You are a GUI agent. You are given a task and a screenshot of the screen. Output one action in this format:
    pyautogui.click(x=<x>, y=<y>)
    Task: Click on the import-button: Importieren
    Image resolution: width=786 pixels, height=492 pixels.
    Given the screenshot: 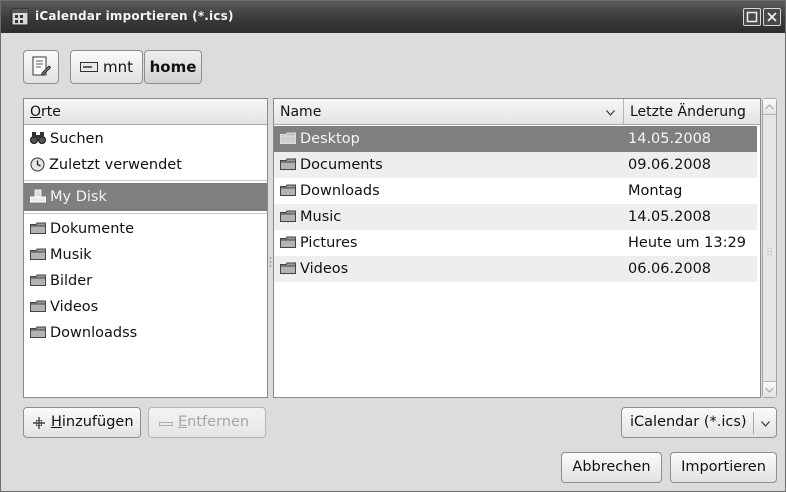 What is the action you would take?
    pyautogui.click(x=723, y=467)
    